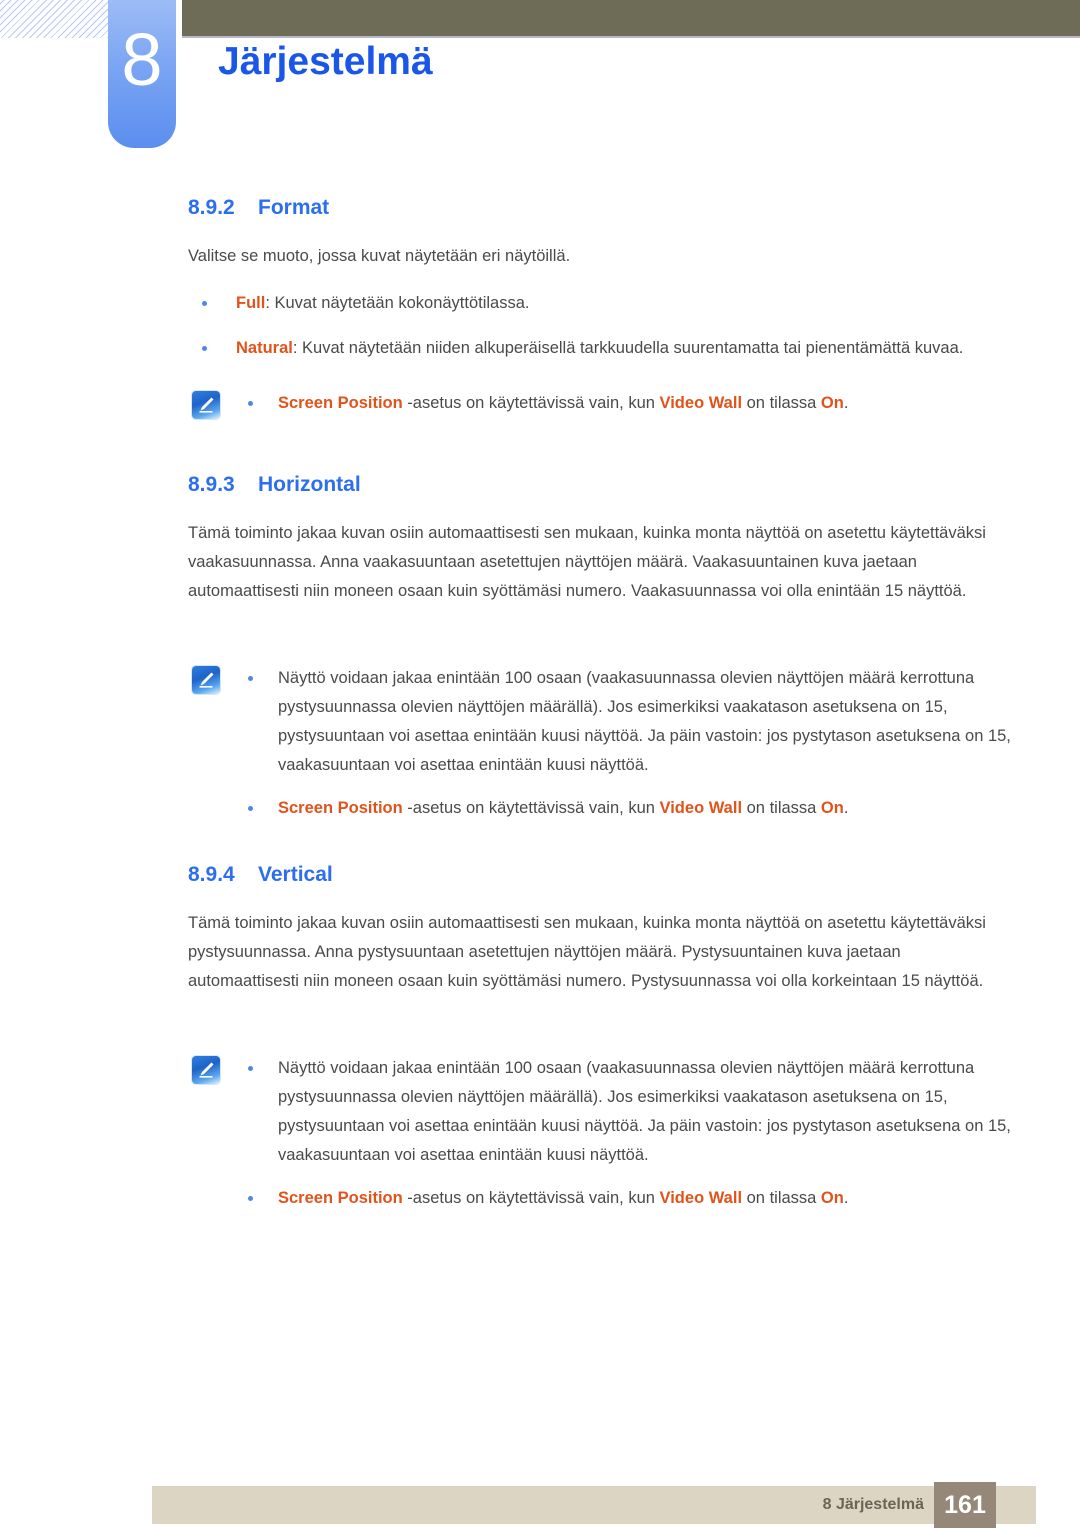 This screenshot has height=1528, width=1080. What do you see at coordinates (211, 207) in the screenshot?
I see `section-number-format: 8.9.2` at bounding box center [211, 207].